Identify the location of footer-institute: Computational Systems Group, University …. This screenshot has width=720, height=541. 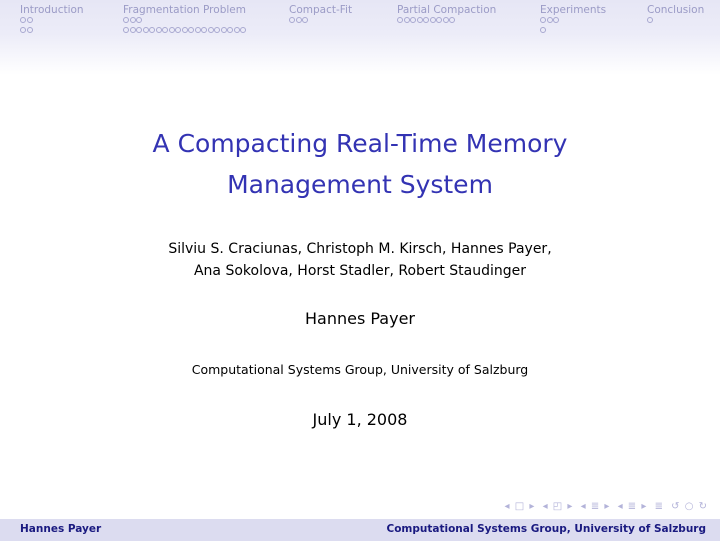
(546, 529).